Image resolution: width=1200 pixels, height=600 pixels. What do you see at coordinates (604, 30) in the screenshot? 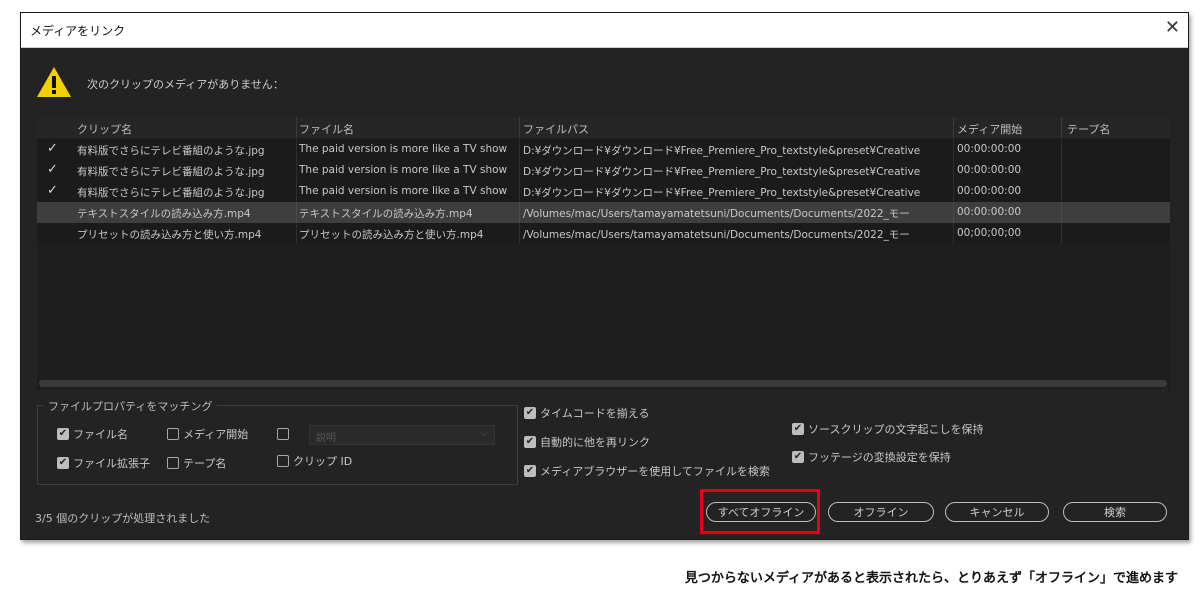
I see `title-bar: メディアをリンク ✕` at bounding box center [604, 30].